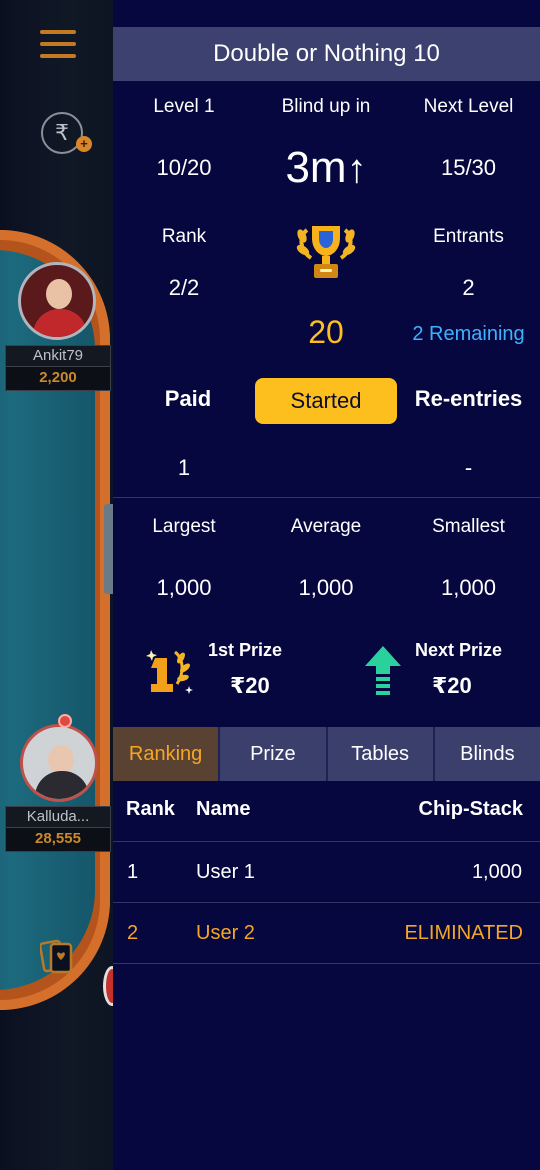 Image resolution: width=540 pixels, height=1170 pixels. Describe the element at coordinates (468, 526) in the screenshot. I see `smallest-label: Smallest` at that location.